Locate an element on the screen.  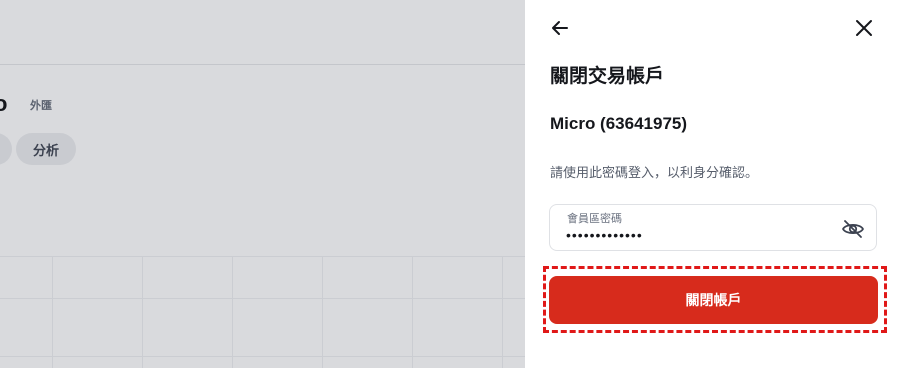
panel-title: 關閉交易帳戶 is located at coordinates (607, 76).